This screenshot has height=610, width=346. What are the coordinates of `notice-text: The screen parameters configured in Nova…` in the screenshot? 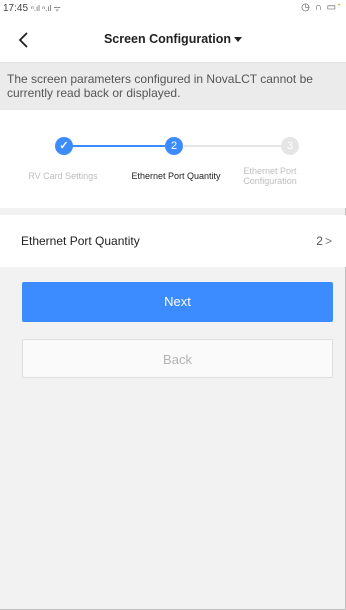 It's located at (160, 86).